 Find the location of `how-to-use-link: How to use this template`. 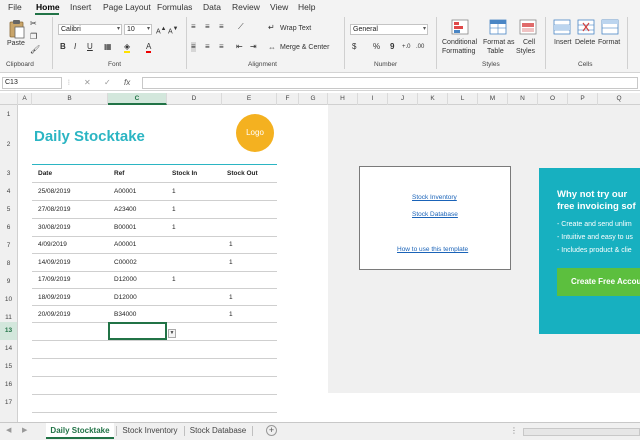

how-to-use-link: How to use this template is located at coordinates (432, 249).